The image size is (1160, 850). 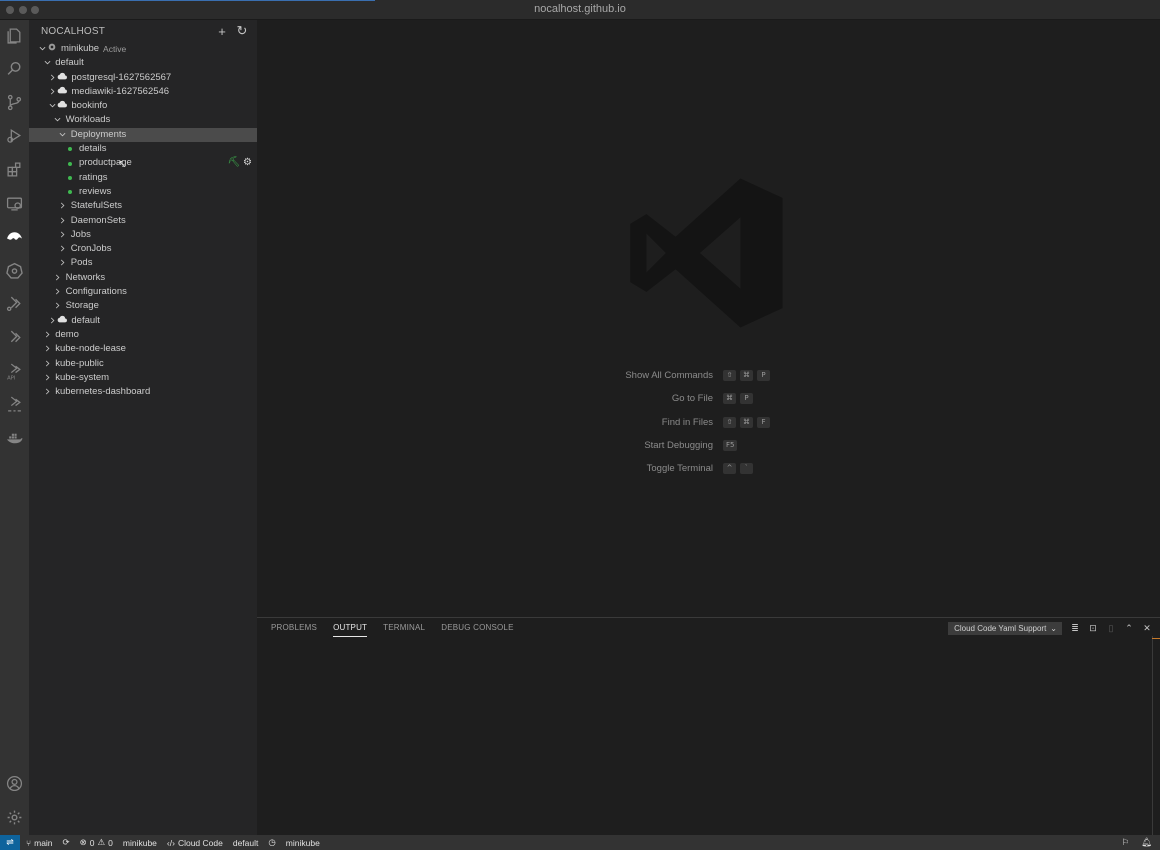 What do you see at coordinates (143, 235) in the screenshot?
I see `tree-item: Jobs` at bounding box center [143, 235].